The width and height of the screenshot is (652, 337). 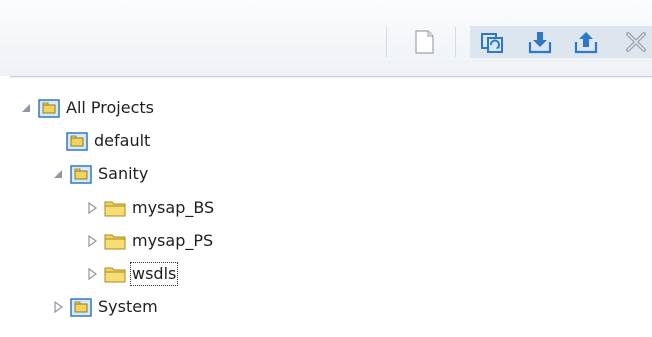 I want to click on tree-node-sanity: Sanity, so click(x=150, y=174).